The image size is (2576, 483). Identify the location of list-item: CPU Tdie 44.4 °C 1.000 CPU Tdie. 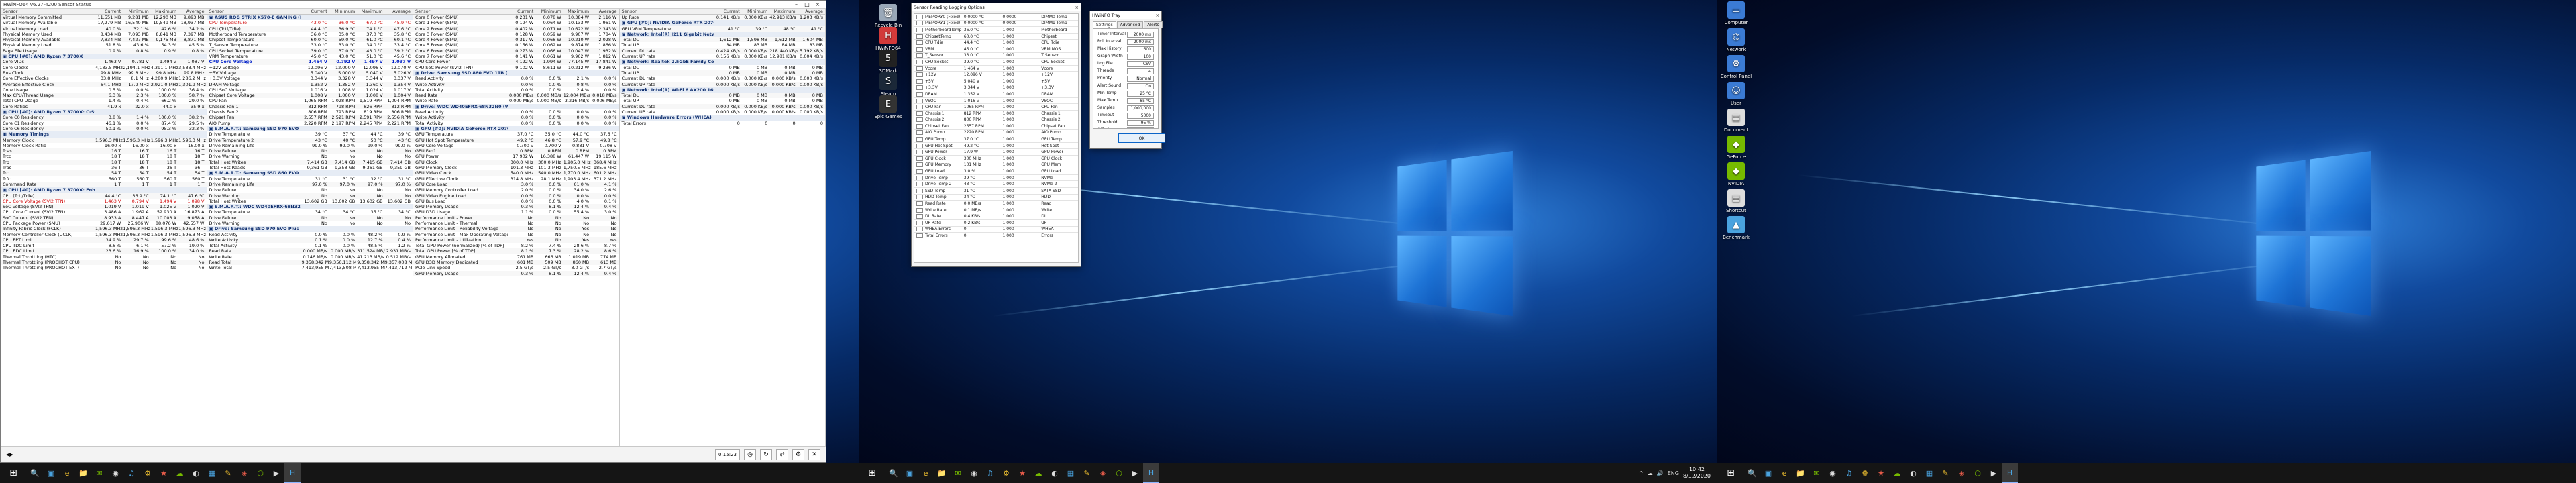
(996, 43).